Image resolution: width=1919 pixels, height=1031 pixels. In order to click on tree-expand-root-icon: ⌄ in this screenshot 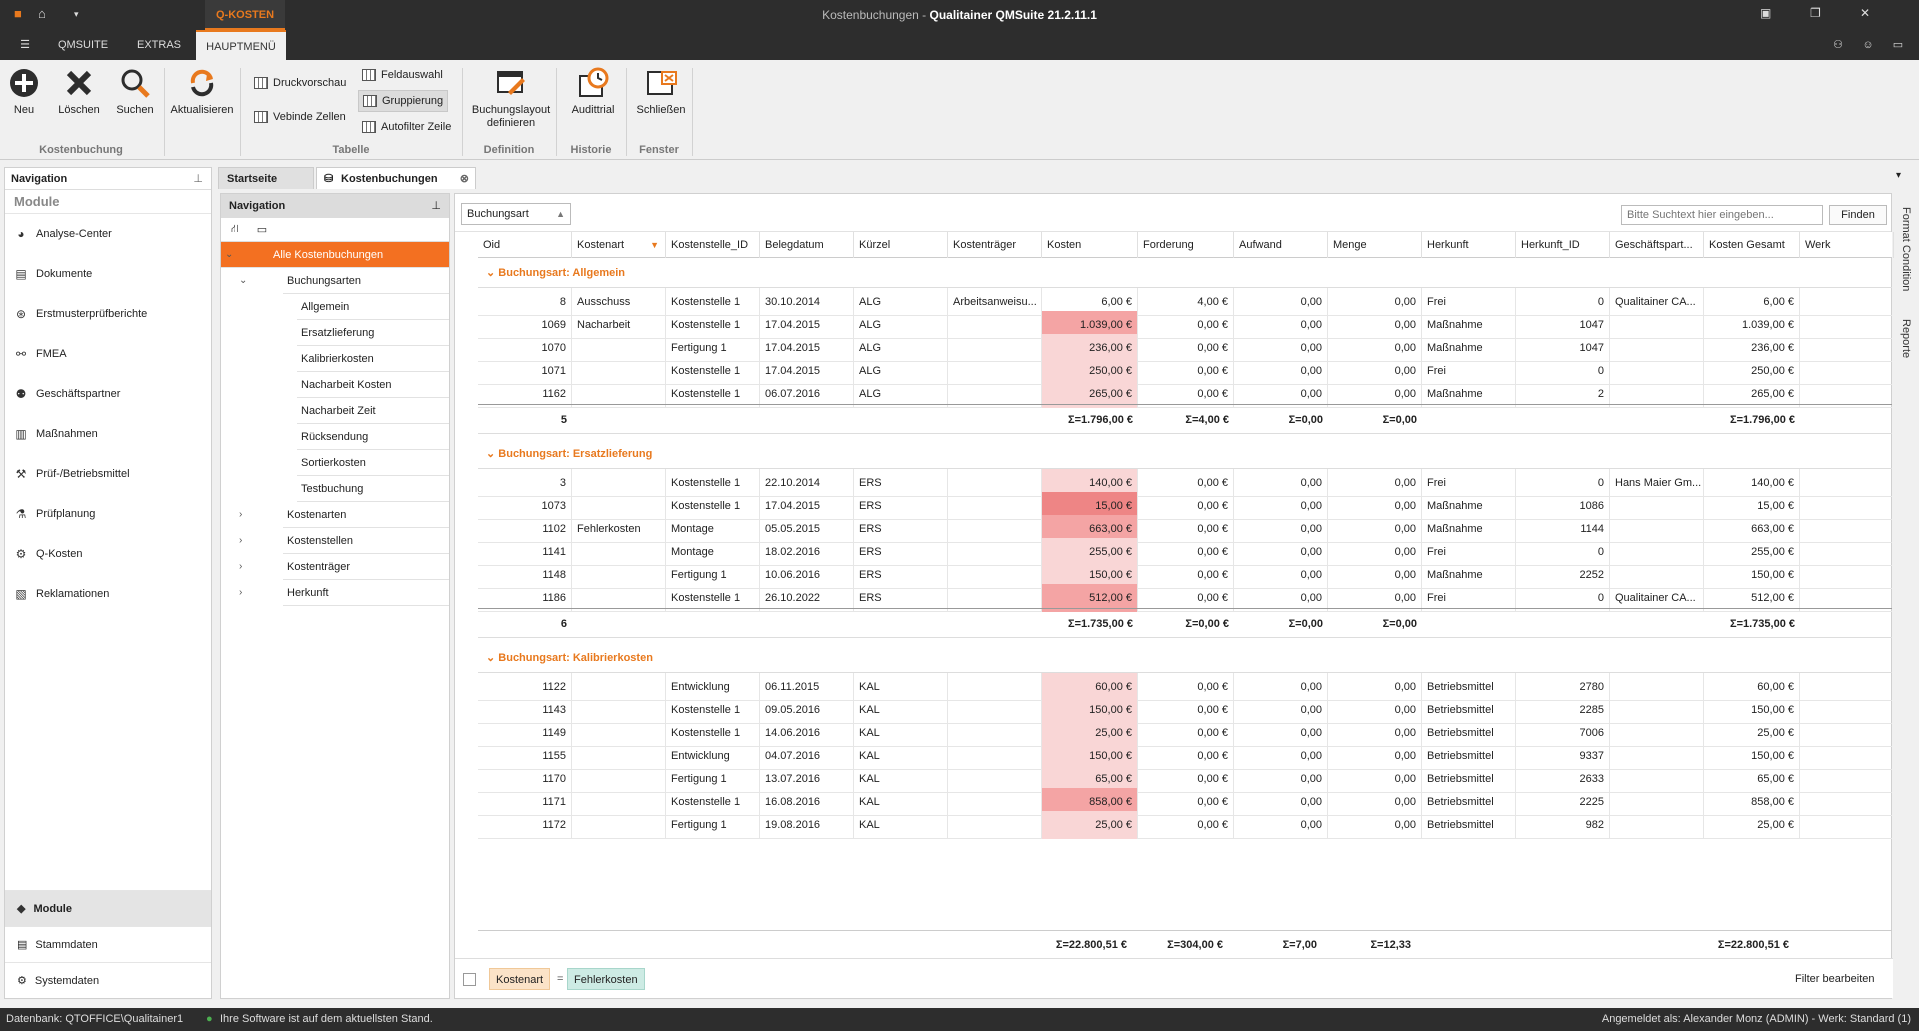, I will do `click(229, 255)`.